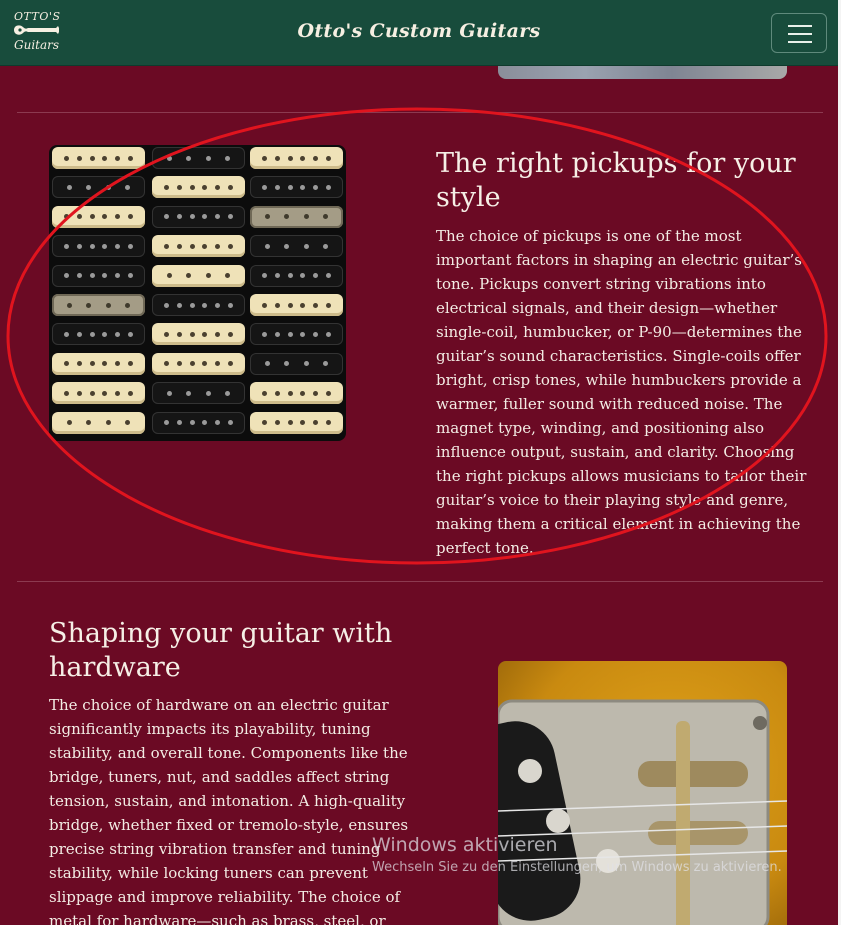  I want to click on previous-section-image, so click(642, 72).